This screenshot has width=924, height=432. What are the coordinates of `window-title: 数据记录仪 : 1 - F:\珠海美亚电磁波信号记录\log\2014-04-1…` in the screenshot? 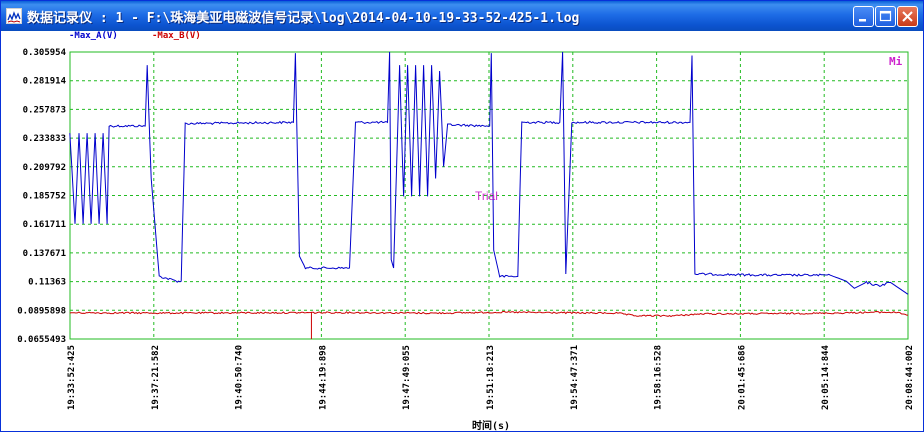 It's located at (303, 18).